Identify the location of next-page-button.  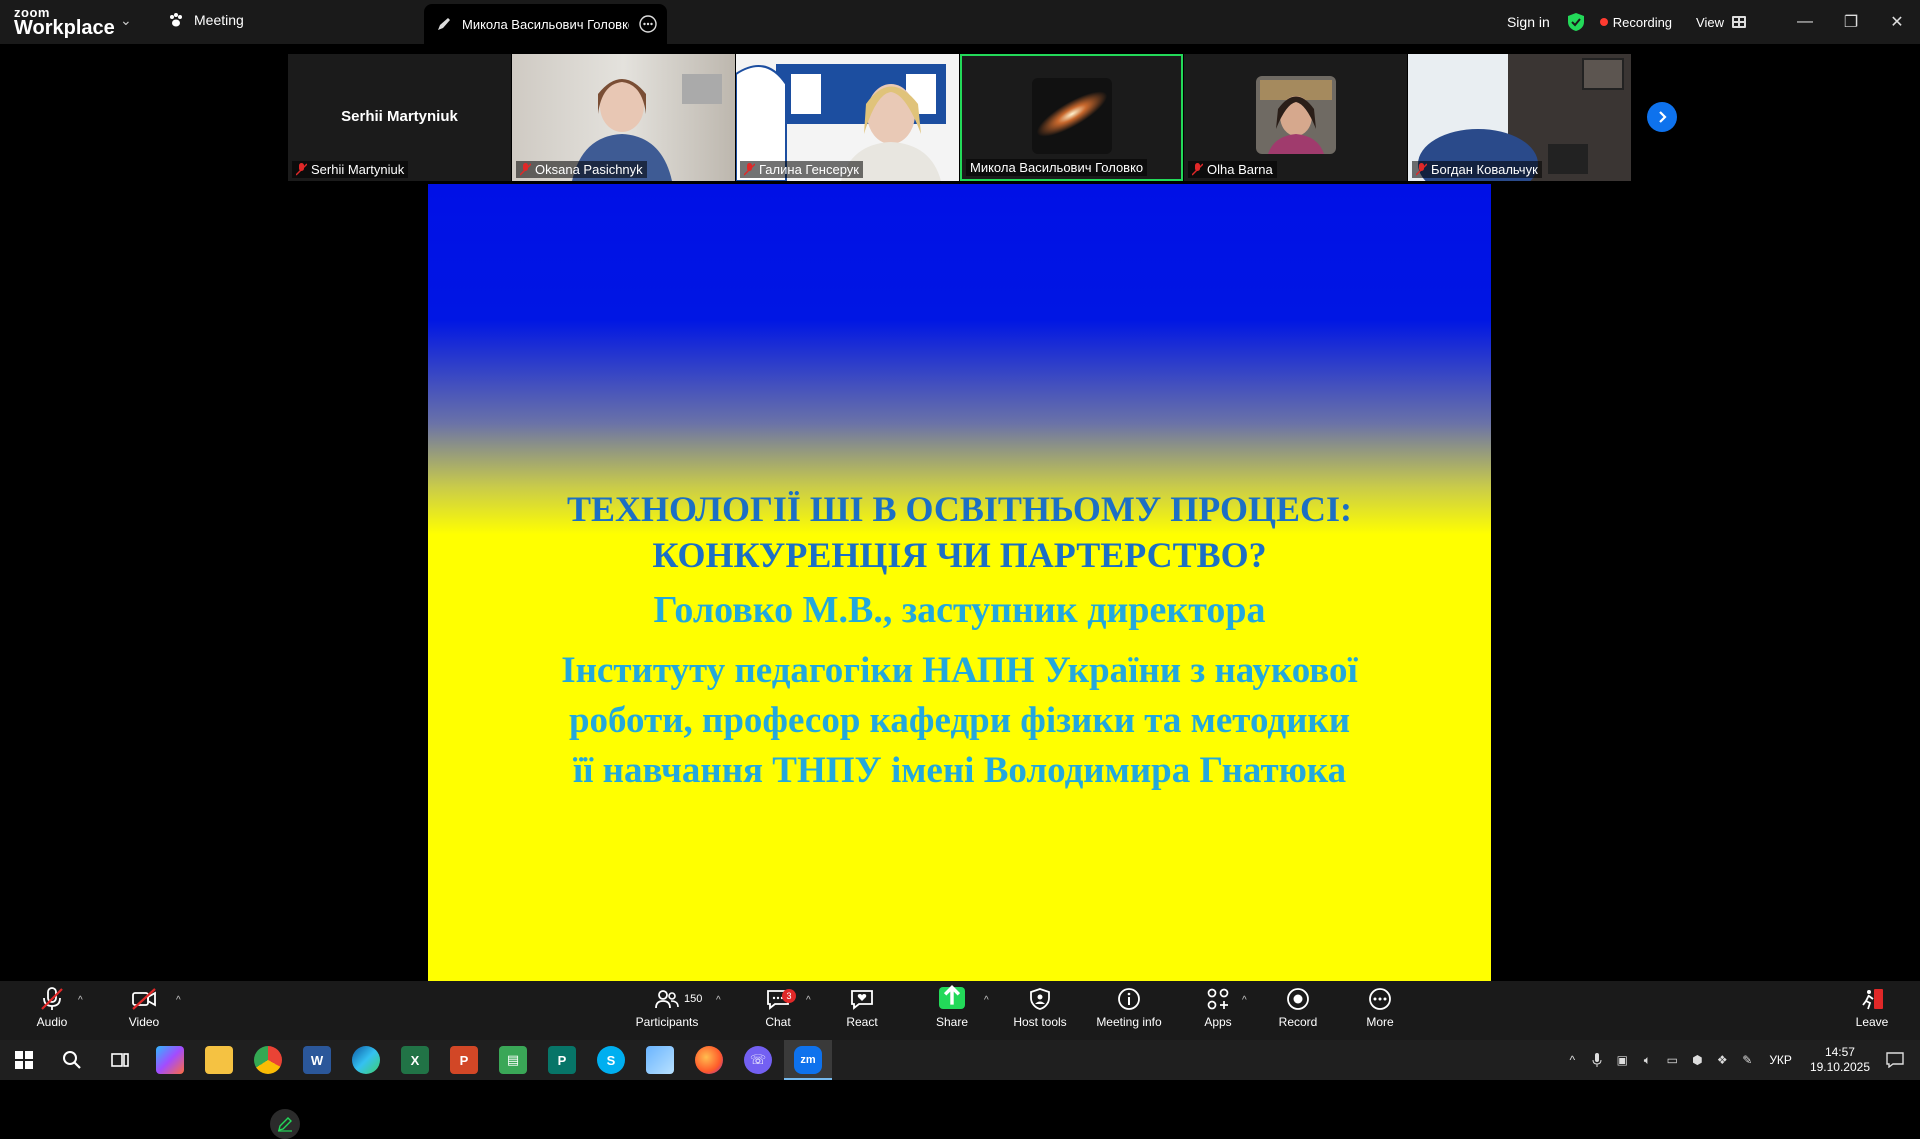
(1662, 117).